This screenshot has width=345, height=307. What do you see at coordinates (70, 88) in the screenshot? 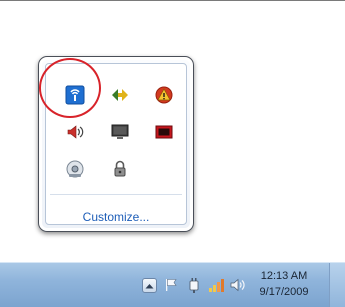
I see `highlight-circle` at bounding box center [70, 88].